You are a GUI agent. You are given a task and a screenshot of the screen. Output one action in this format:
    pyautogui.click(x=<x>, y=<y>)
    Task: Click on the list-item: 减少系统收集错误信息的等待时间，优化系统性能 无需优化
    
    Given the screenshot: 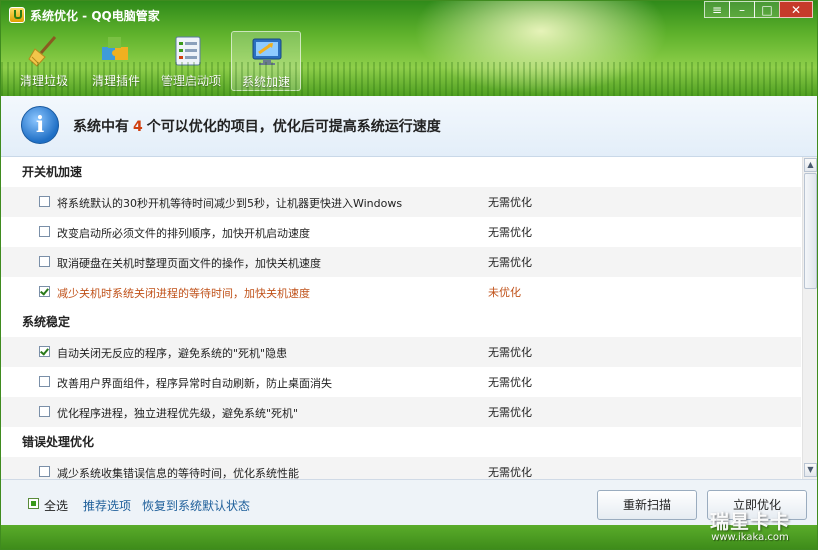 What is the action you would take?
    pyautogui.click(x=401, y=468)
    